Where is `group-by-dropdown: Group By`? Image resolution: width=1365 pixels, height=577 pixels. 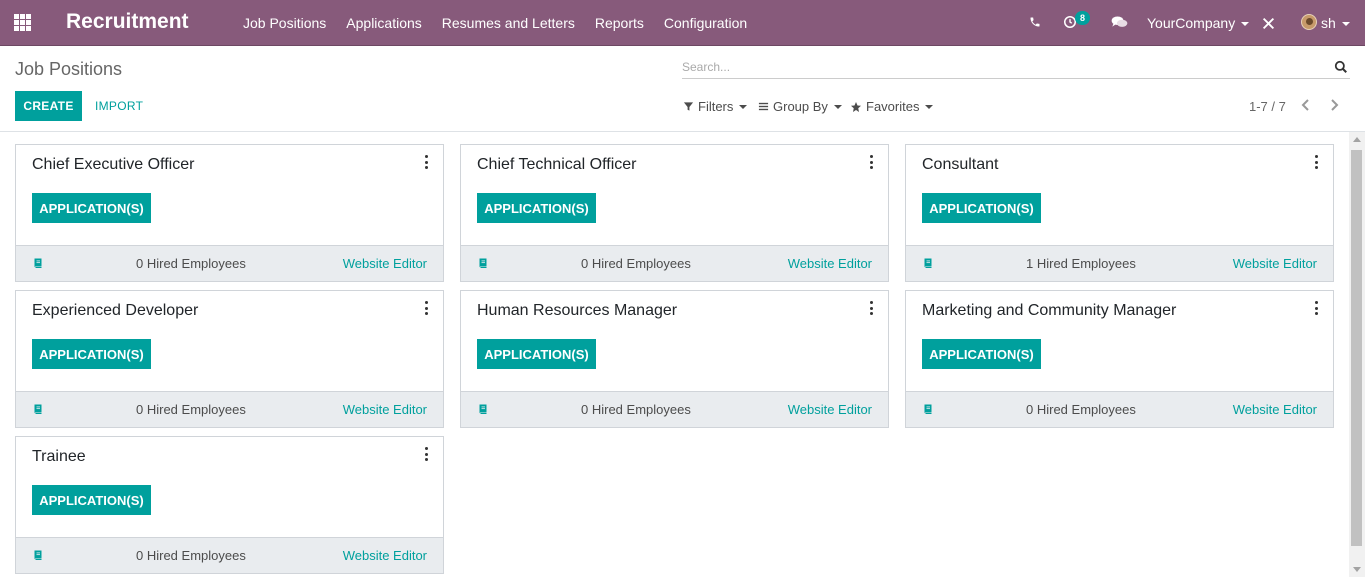
group-by-dropdown: Group By is located at coordinates (800, 106).